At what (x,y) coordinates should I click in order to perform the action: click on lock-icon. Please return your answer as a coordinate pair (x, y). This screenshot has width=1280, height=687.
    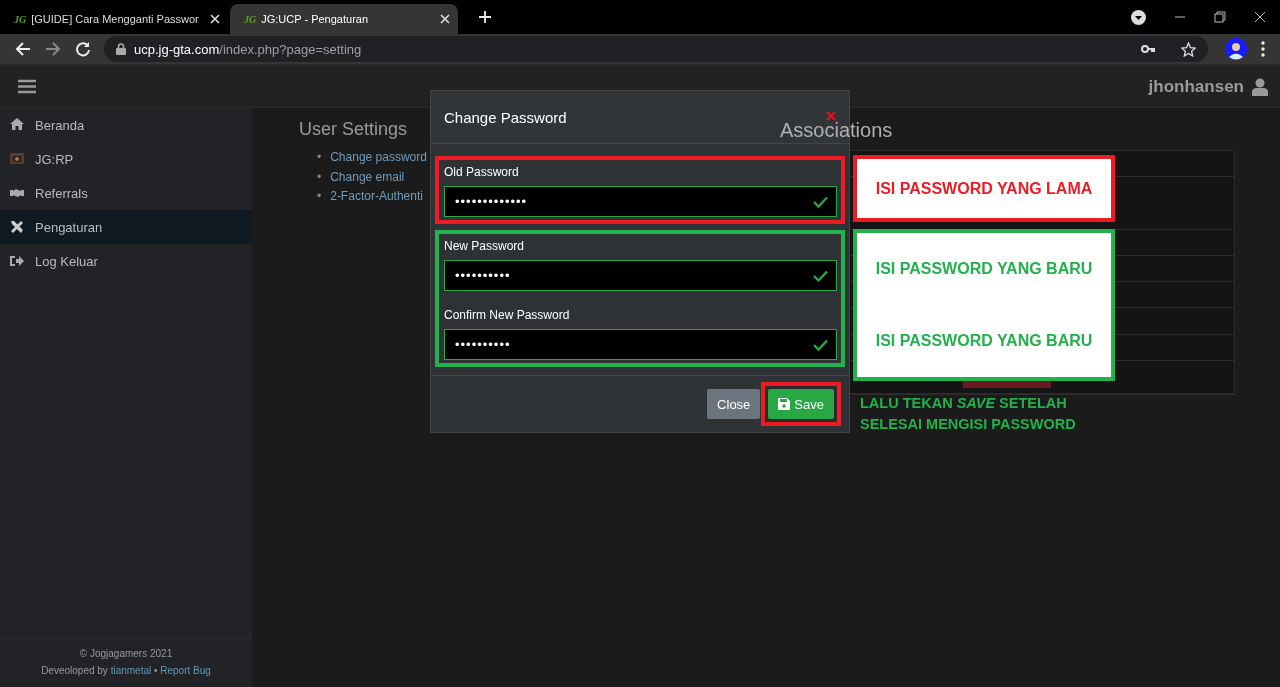
    Looking at the image, I should click on (121, 49).